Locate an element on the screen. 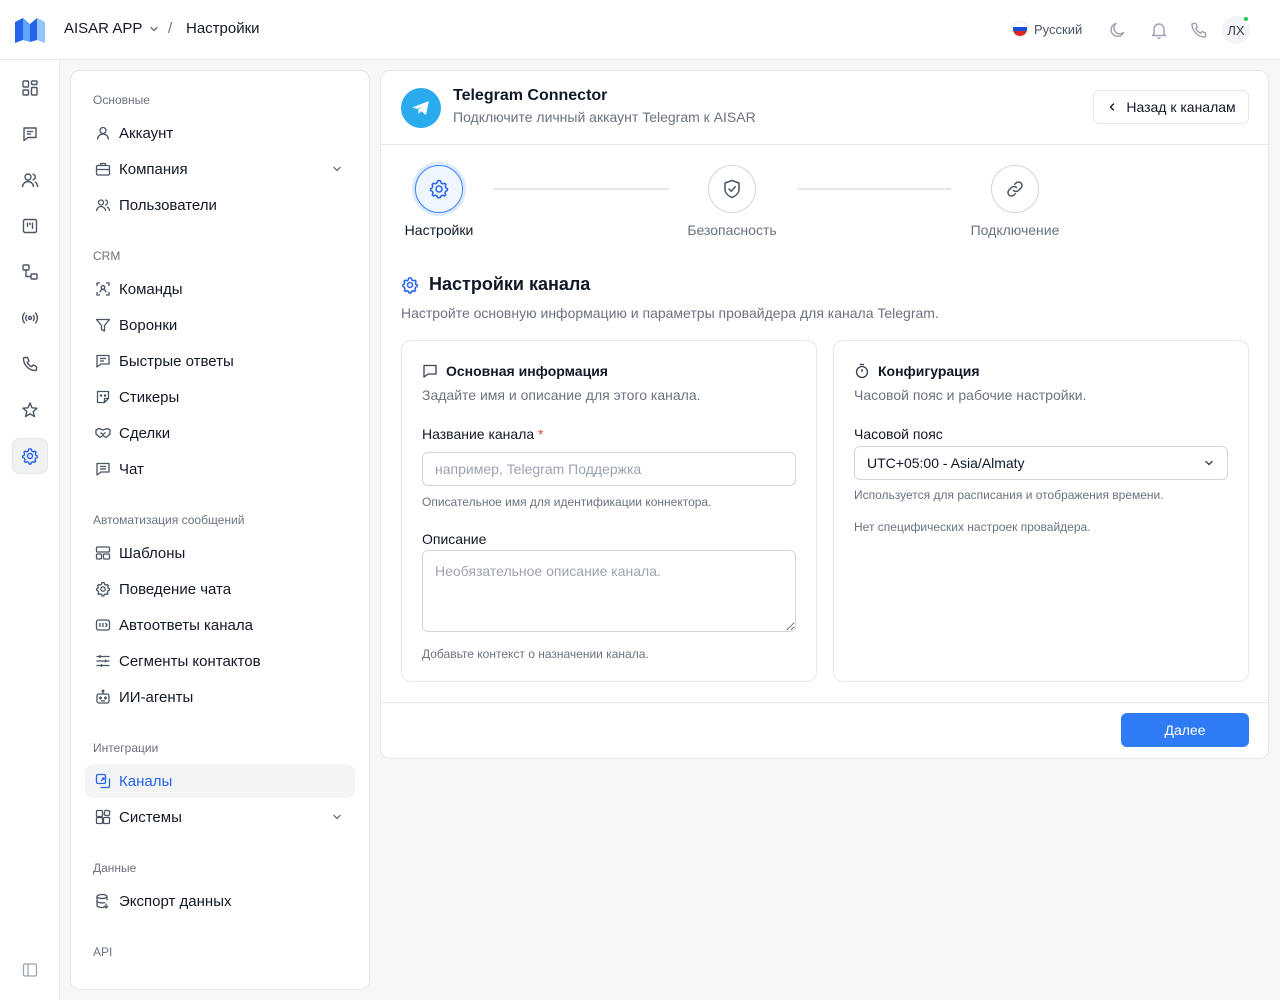 Image resolution: width=1280 pixels, height=1000 pixels. back-button-label: Назад к каналам is located at coordinates (1181, 107).